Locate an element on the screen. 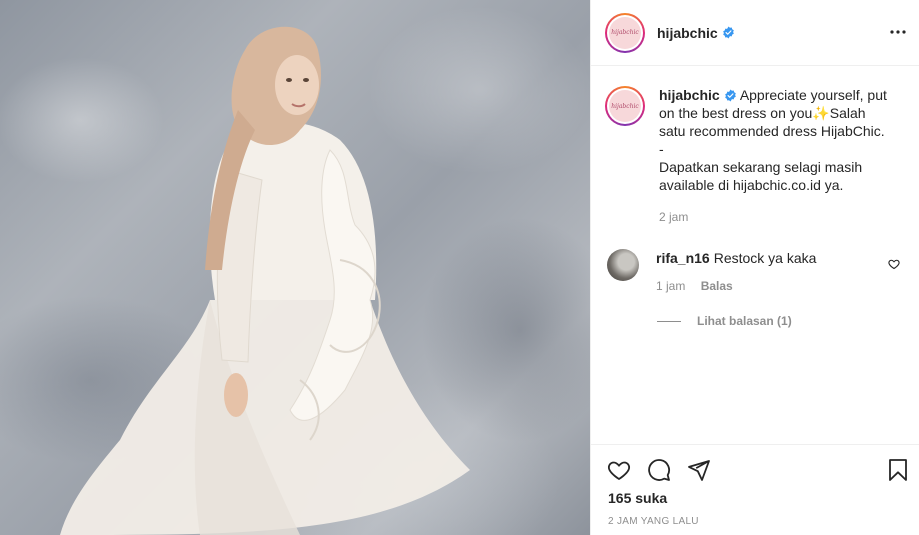  caption-line: satu recommended dress HijabChic. is located at coordinates (772, 131).